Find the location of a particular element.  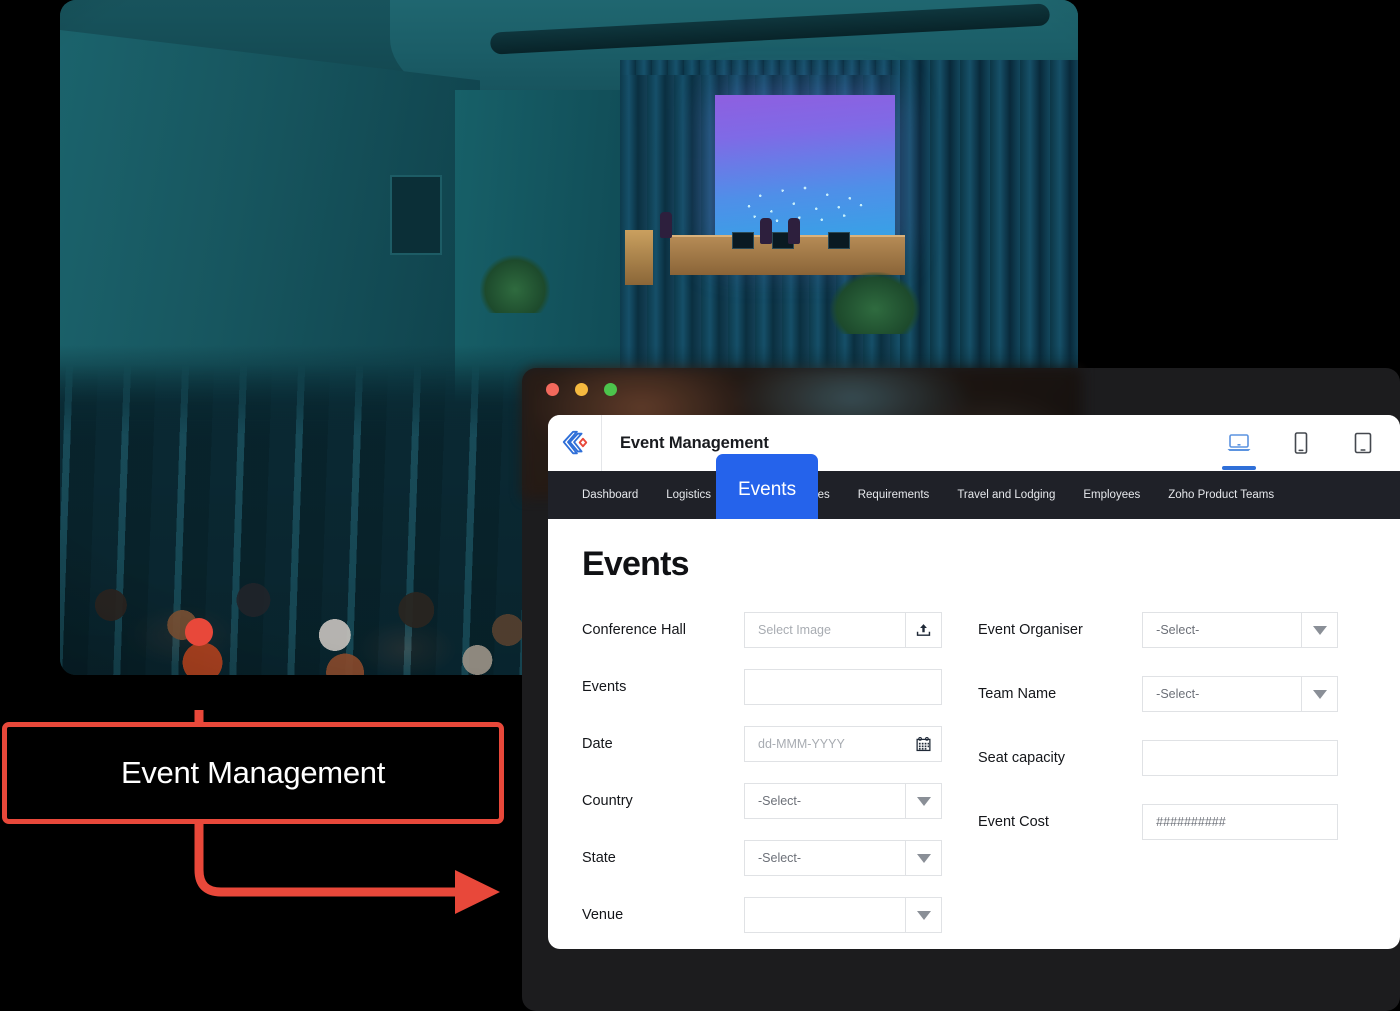

tablet-view-button is located at coordinates (1363, 443).